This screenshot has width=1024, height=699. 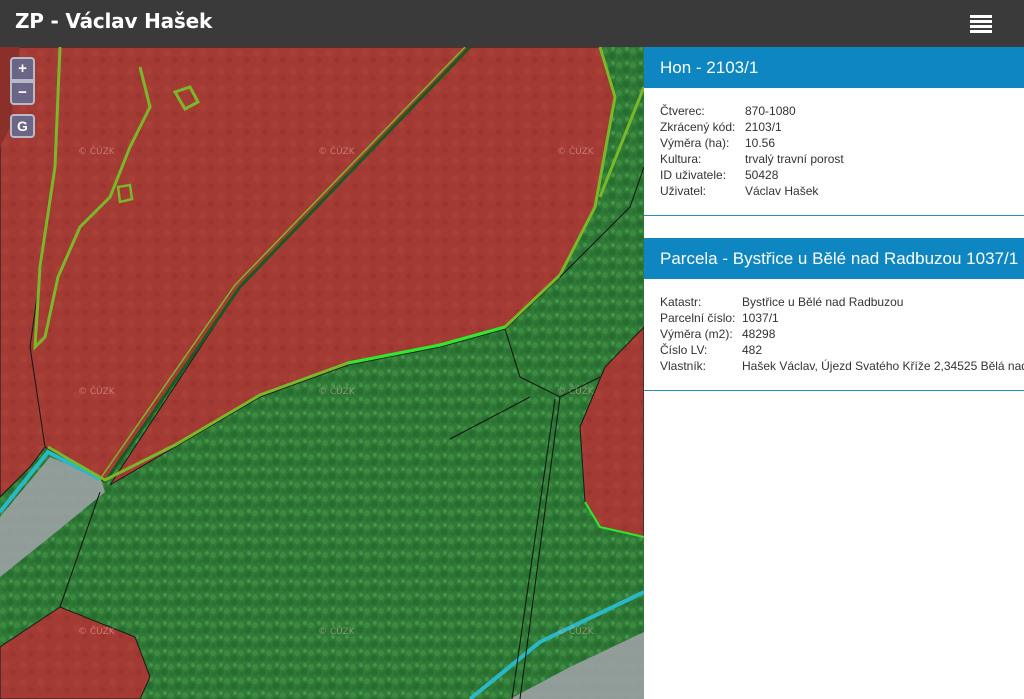 I want to click on hon-row: Zkrácený kód: 2103/1, so click(x=834, y=127).